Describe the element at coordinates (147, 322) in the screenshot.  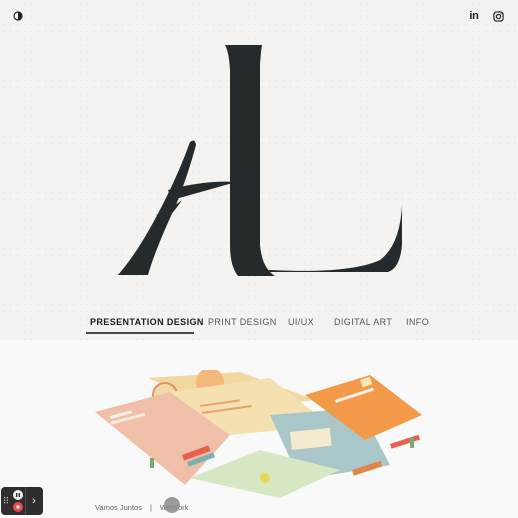
I see `tab-presentation-design: PRESENTATION DESIGN` at that location.